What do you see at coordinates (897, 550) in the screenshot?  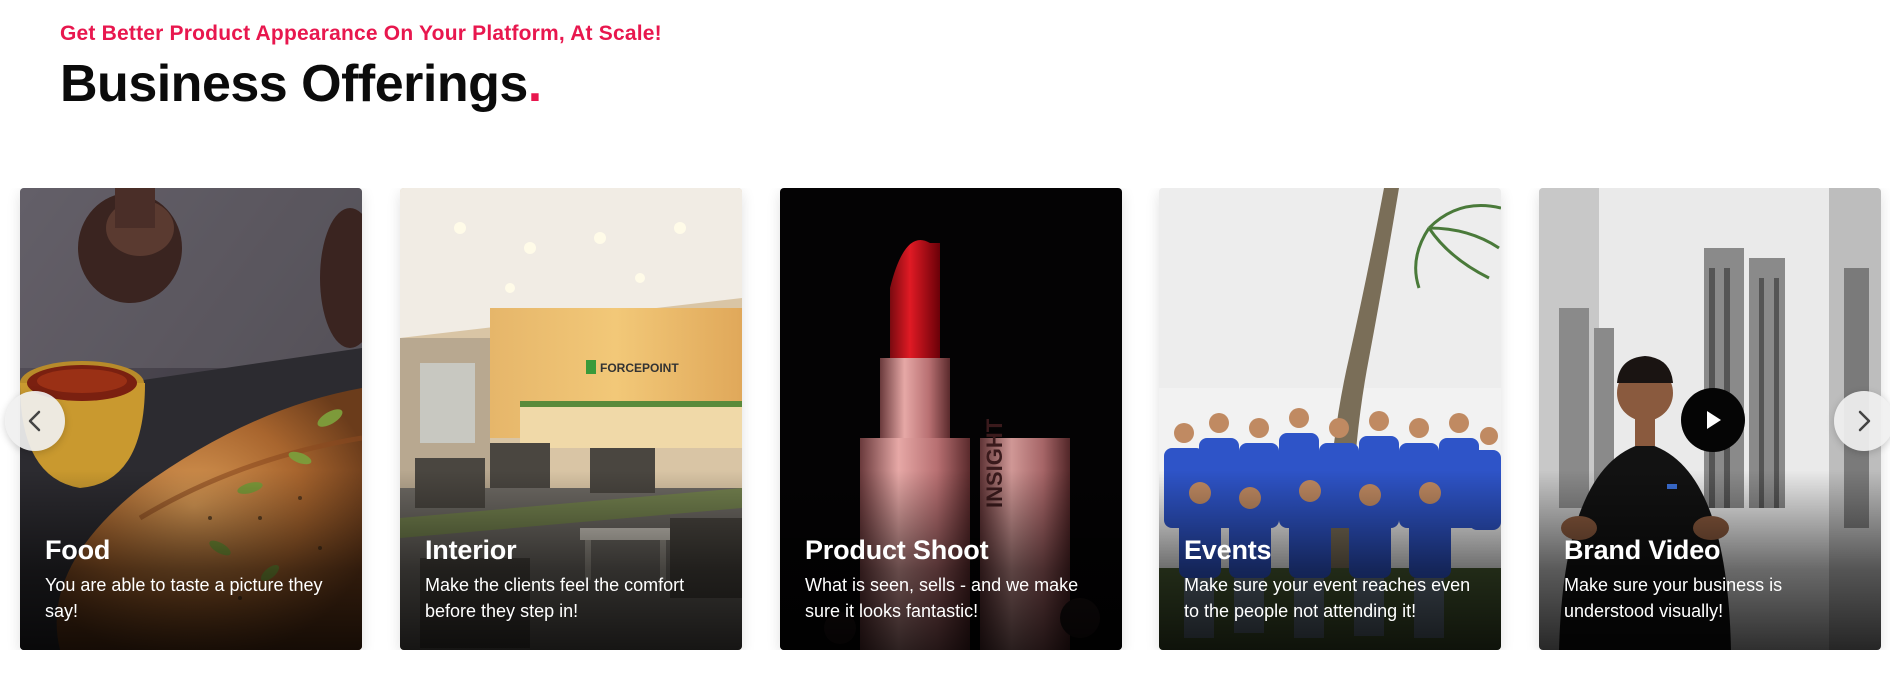 I see `card-title: Product Shoot` at bounding box center [897, 550].